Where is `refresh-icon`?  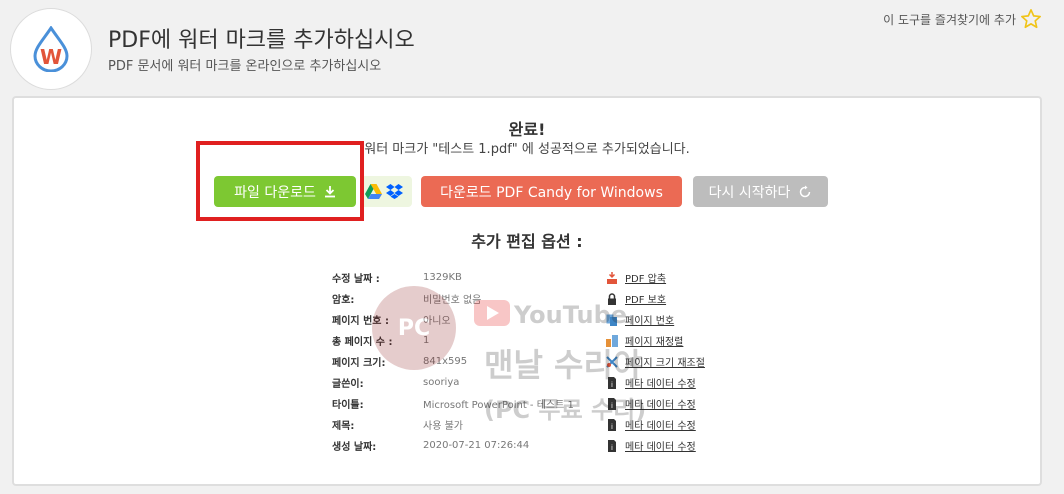
refresh-icon is located at coordinates (805, 191).